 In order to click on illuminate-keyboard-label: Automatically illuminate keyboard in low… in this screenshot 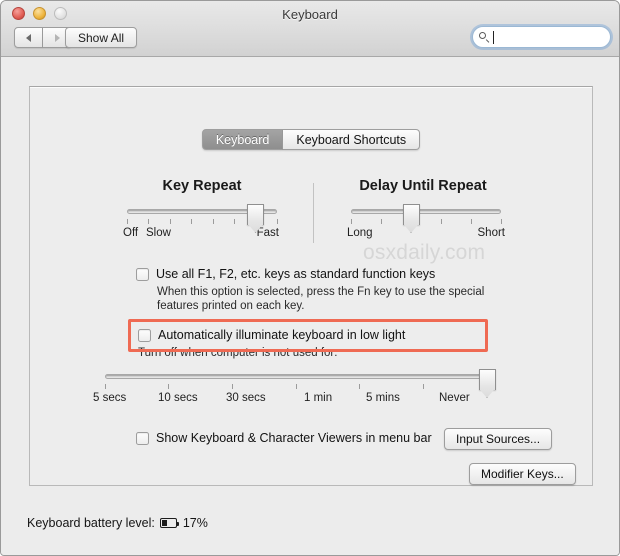, I will do `click(282, 335)`.